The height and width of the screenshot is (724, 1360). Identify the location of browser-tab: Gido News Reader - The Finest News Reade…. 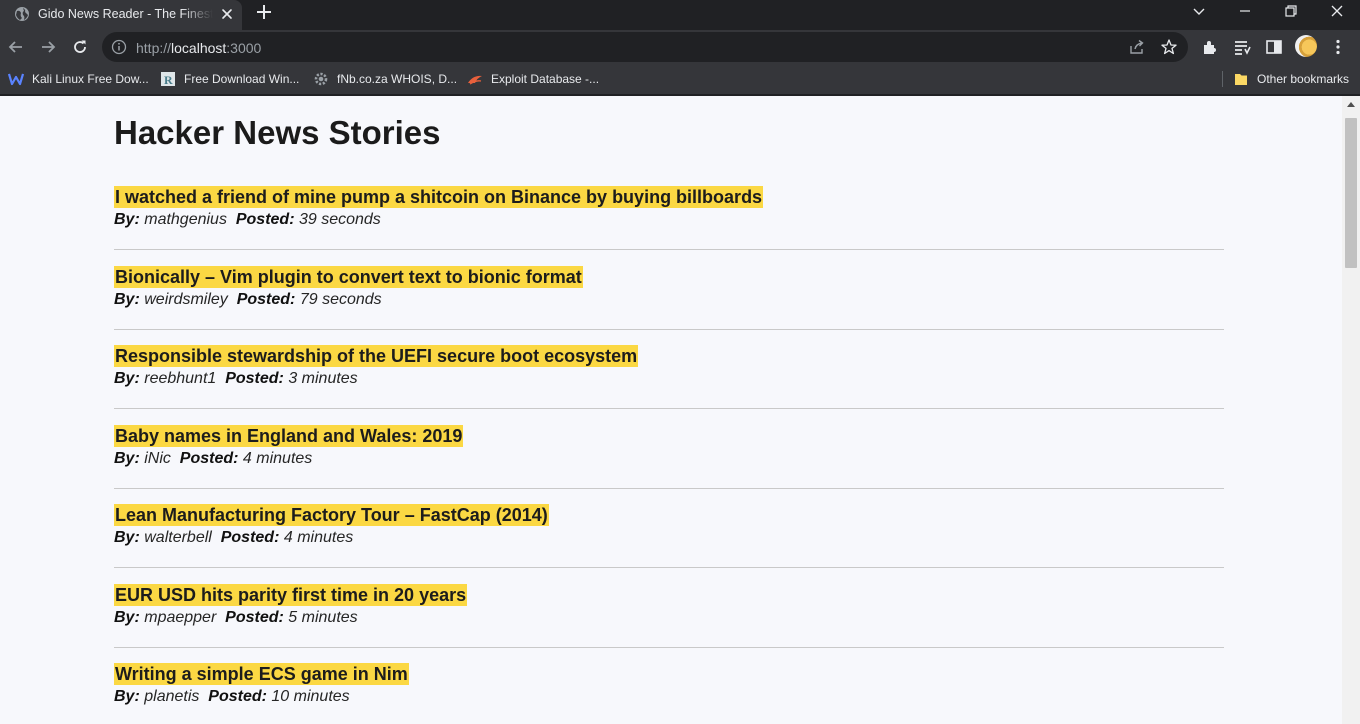
(121, 15).